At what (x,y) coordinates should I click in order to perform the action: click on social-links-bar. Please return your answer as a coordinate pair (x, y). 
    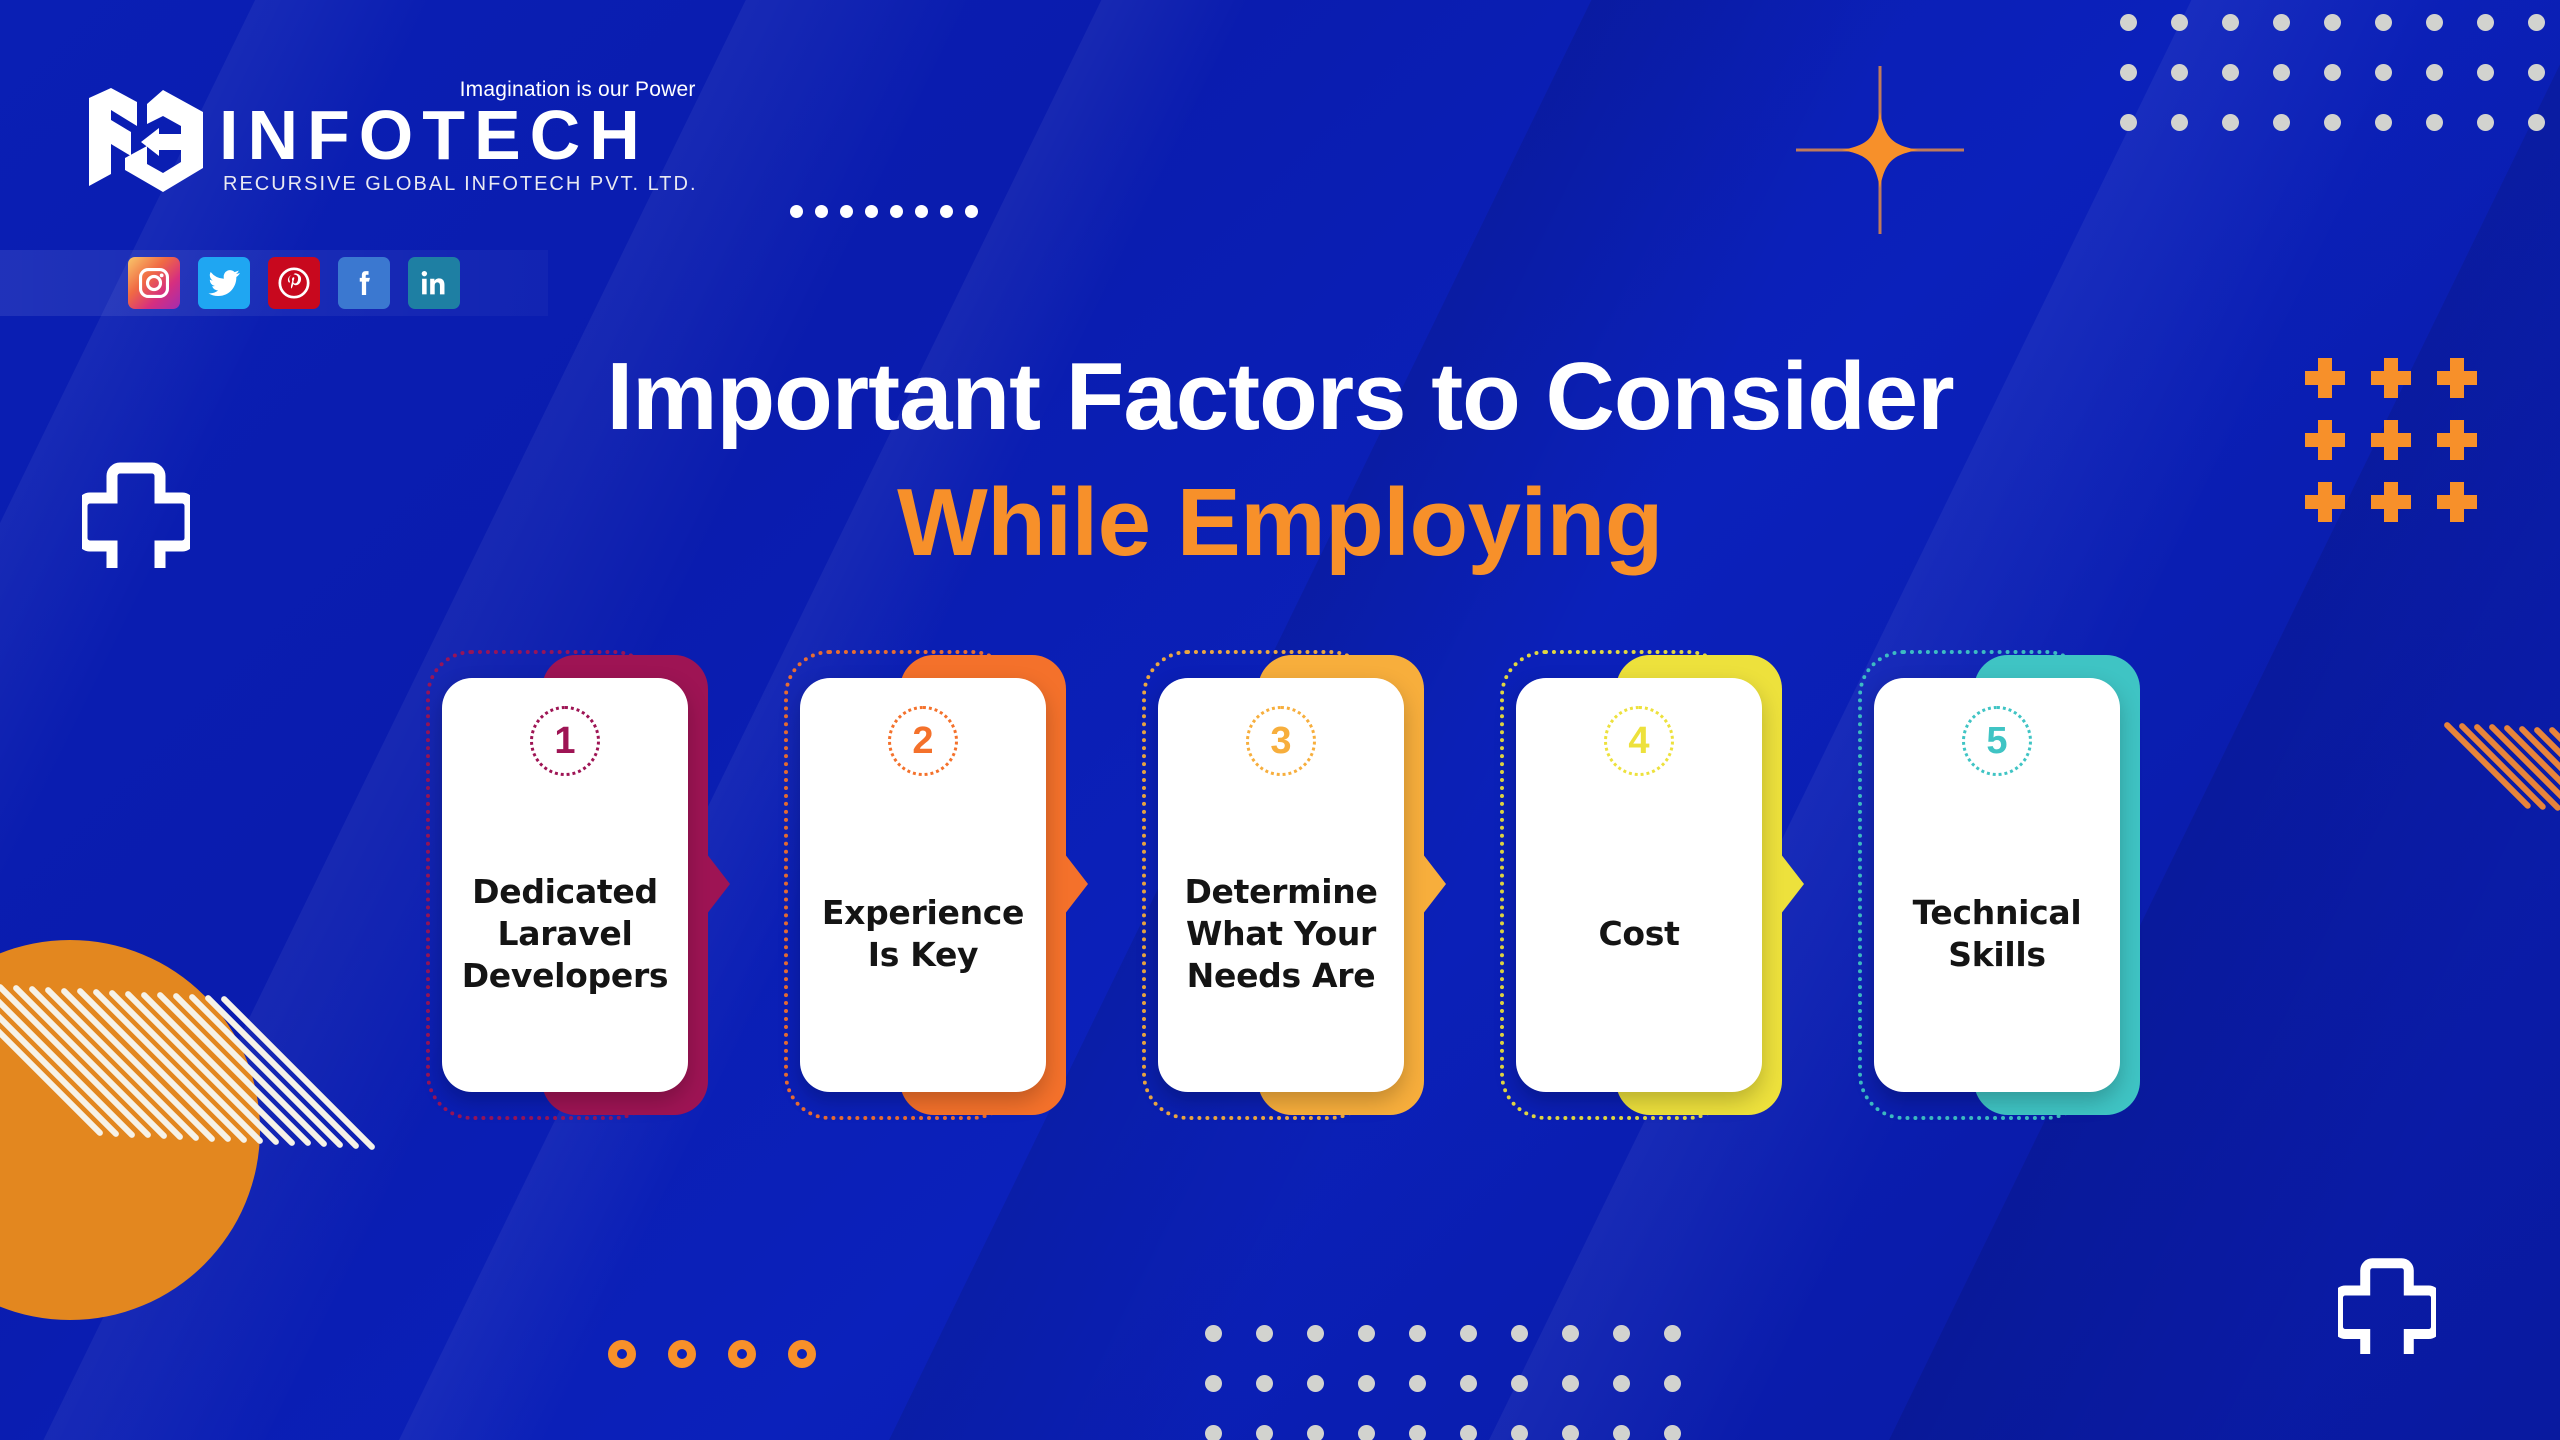
    Looking at the image, I should click on (274, 283).